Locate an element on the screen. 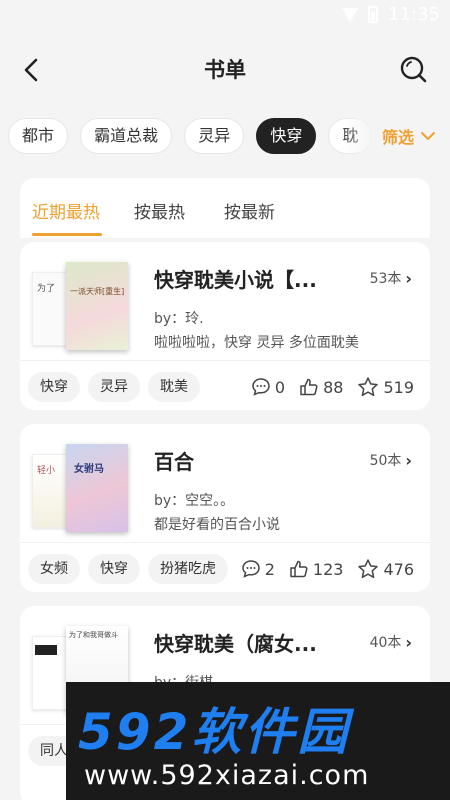 Image resolution: width=450 pixels, height=800 pixels. chip-dushi: 都市 is located at coordinates (38, 136).